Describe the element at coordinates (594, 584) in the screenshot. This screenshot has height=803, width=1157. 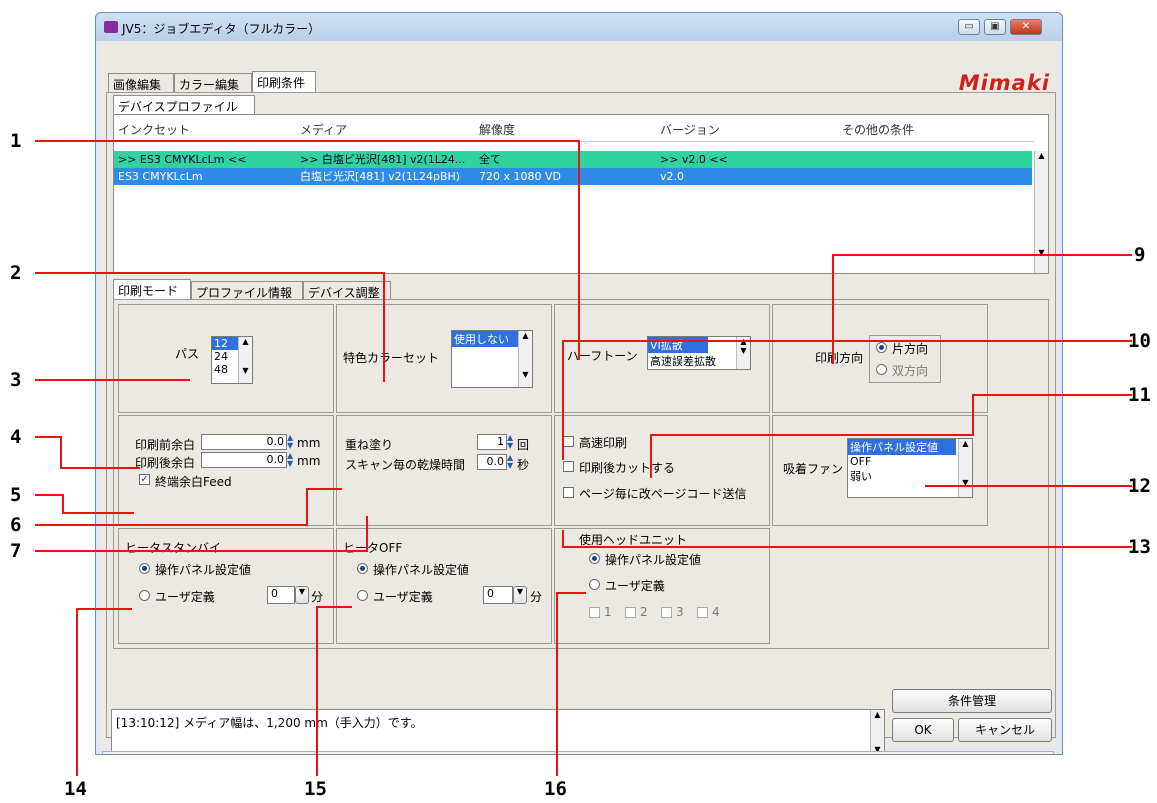
I see `head-unit-user-radio` at that location.